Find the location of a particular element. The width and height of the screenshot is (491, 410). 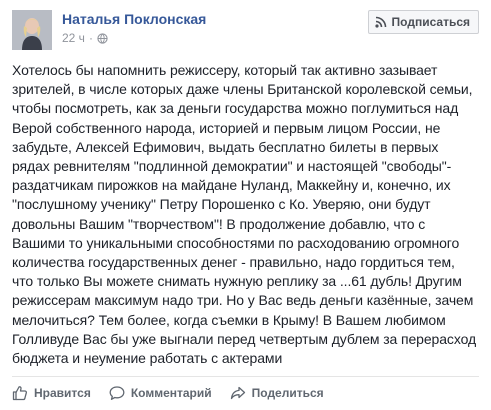

author-name-link: Наталья Поклонская is located at coordinates (134, 19).